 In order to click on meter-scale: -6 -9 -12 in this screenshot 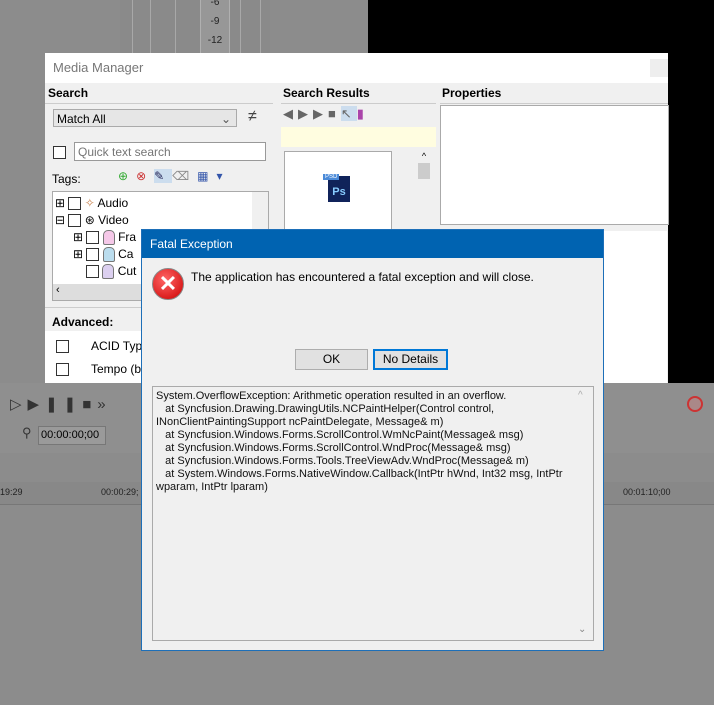, I will do `click(215, 26)`.